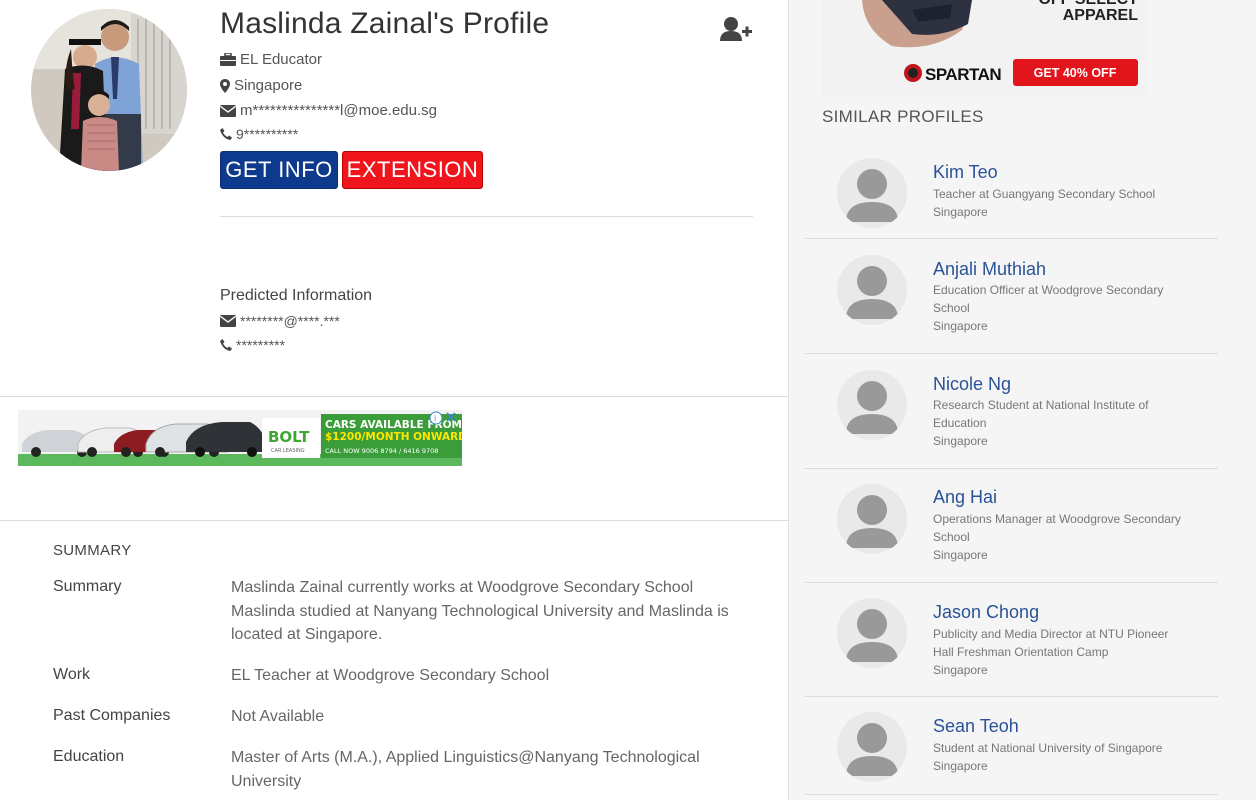 The height and width of the screenshot is (800, 1256). I want to click on email: m***************l@moe.edu.sg, so click(338, 110).